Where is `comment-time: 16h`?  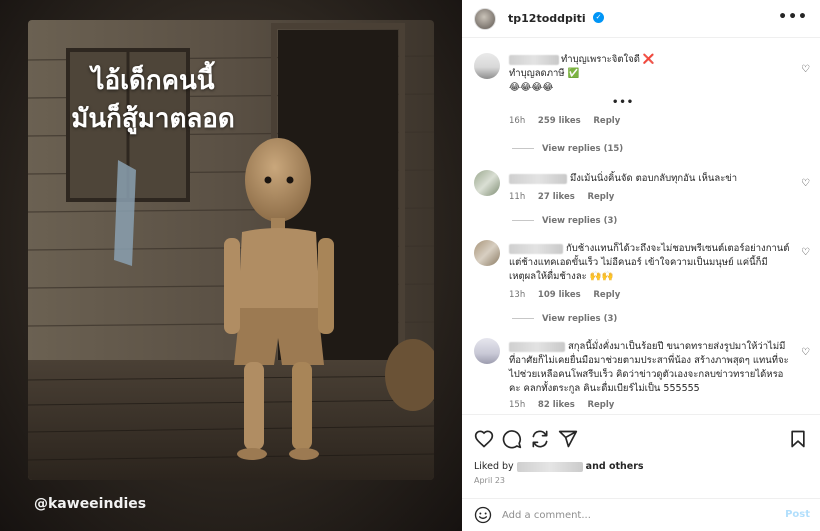
comment-time: 16h is located at coordinates (517, 121).